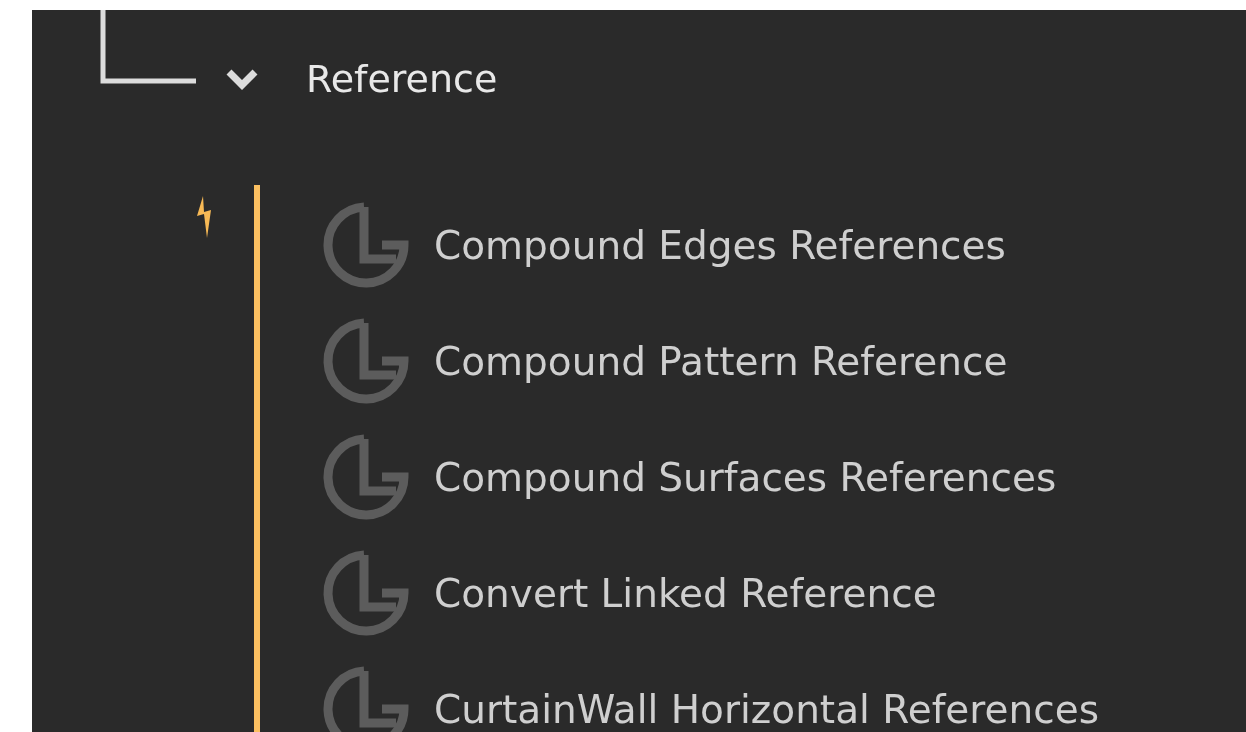  What do you see at coordinates (402, 79) in the screenshot?
I see `category-label: Reference` at bounding box center [402, 79].